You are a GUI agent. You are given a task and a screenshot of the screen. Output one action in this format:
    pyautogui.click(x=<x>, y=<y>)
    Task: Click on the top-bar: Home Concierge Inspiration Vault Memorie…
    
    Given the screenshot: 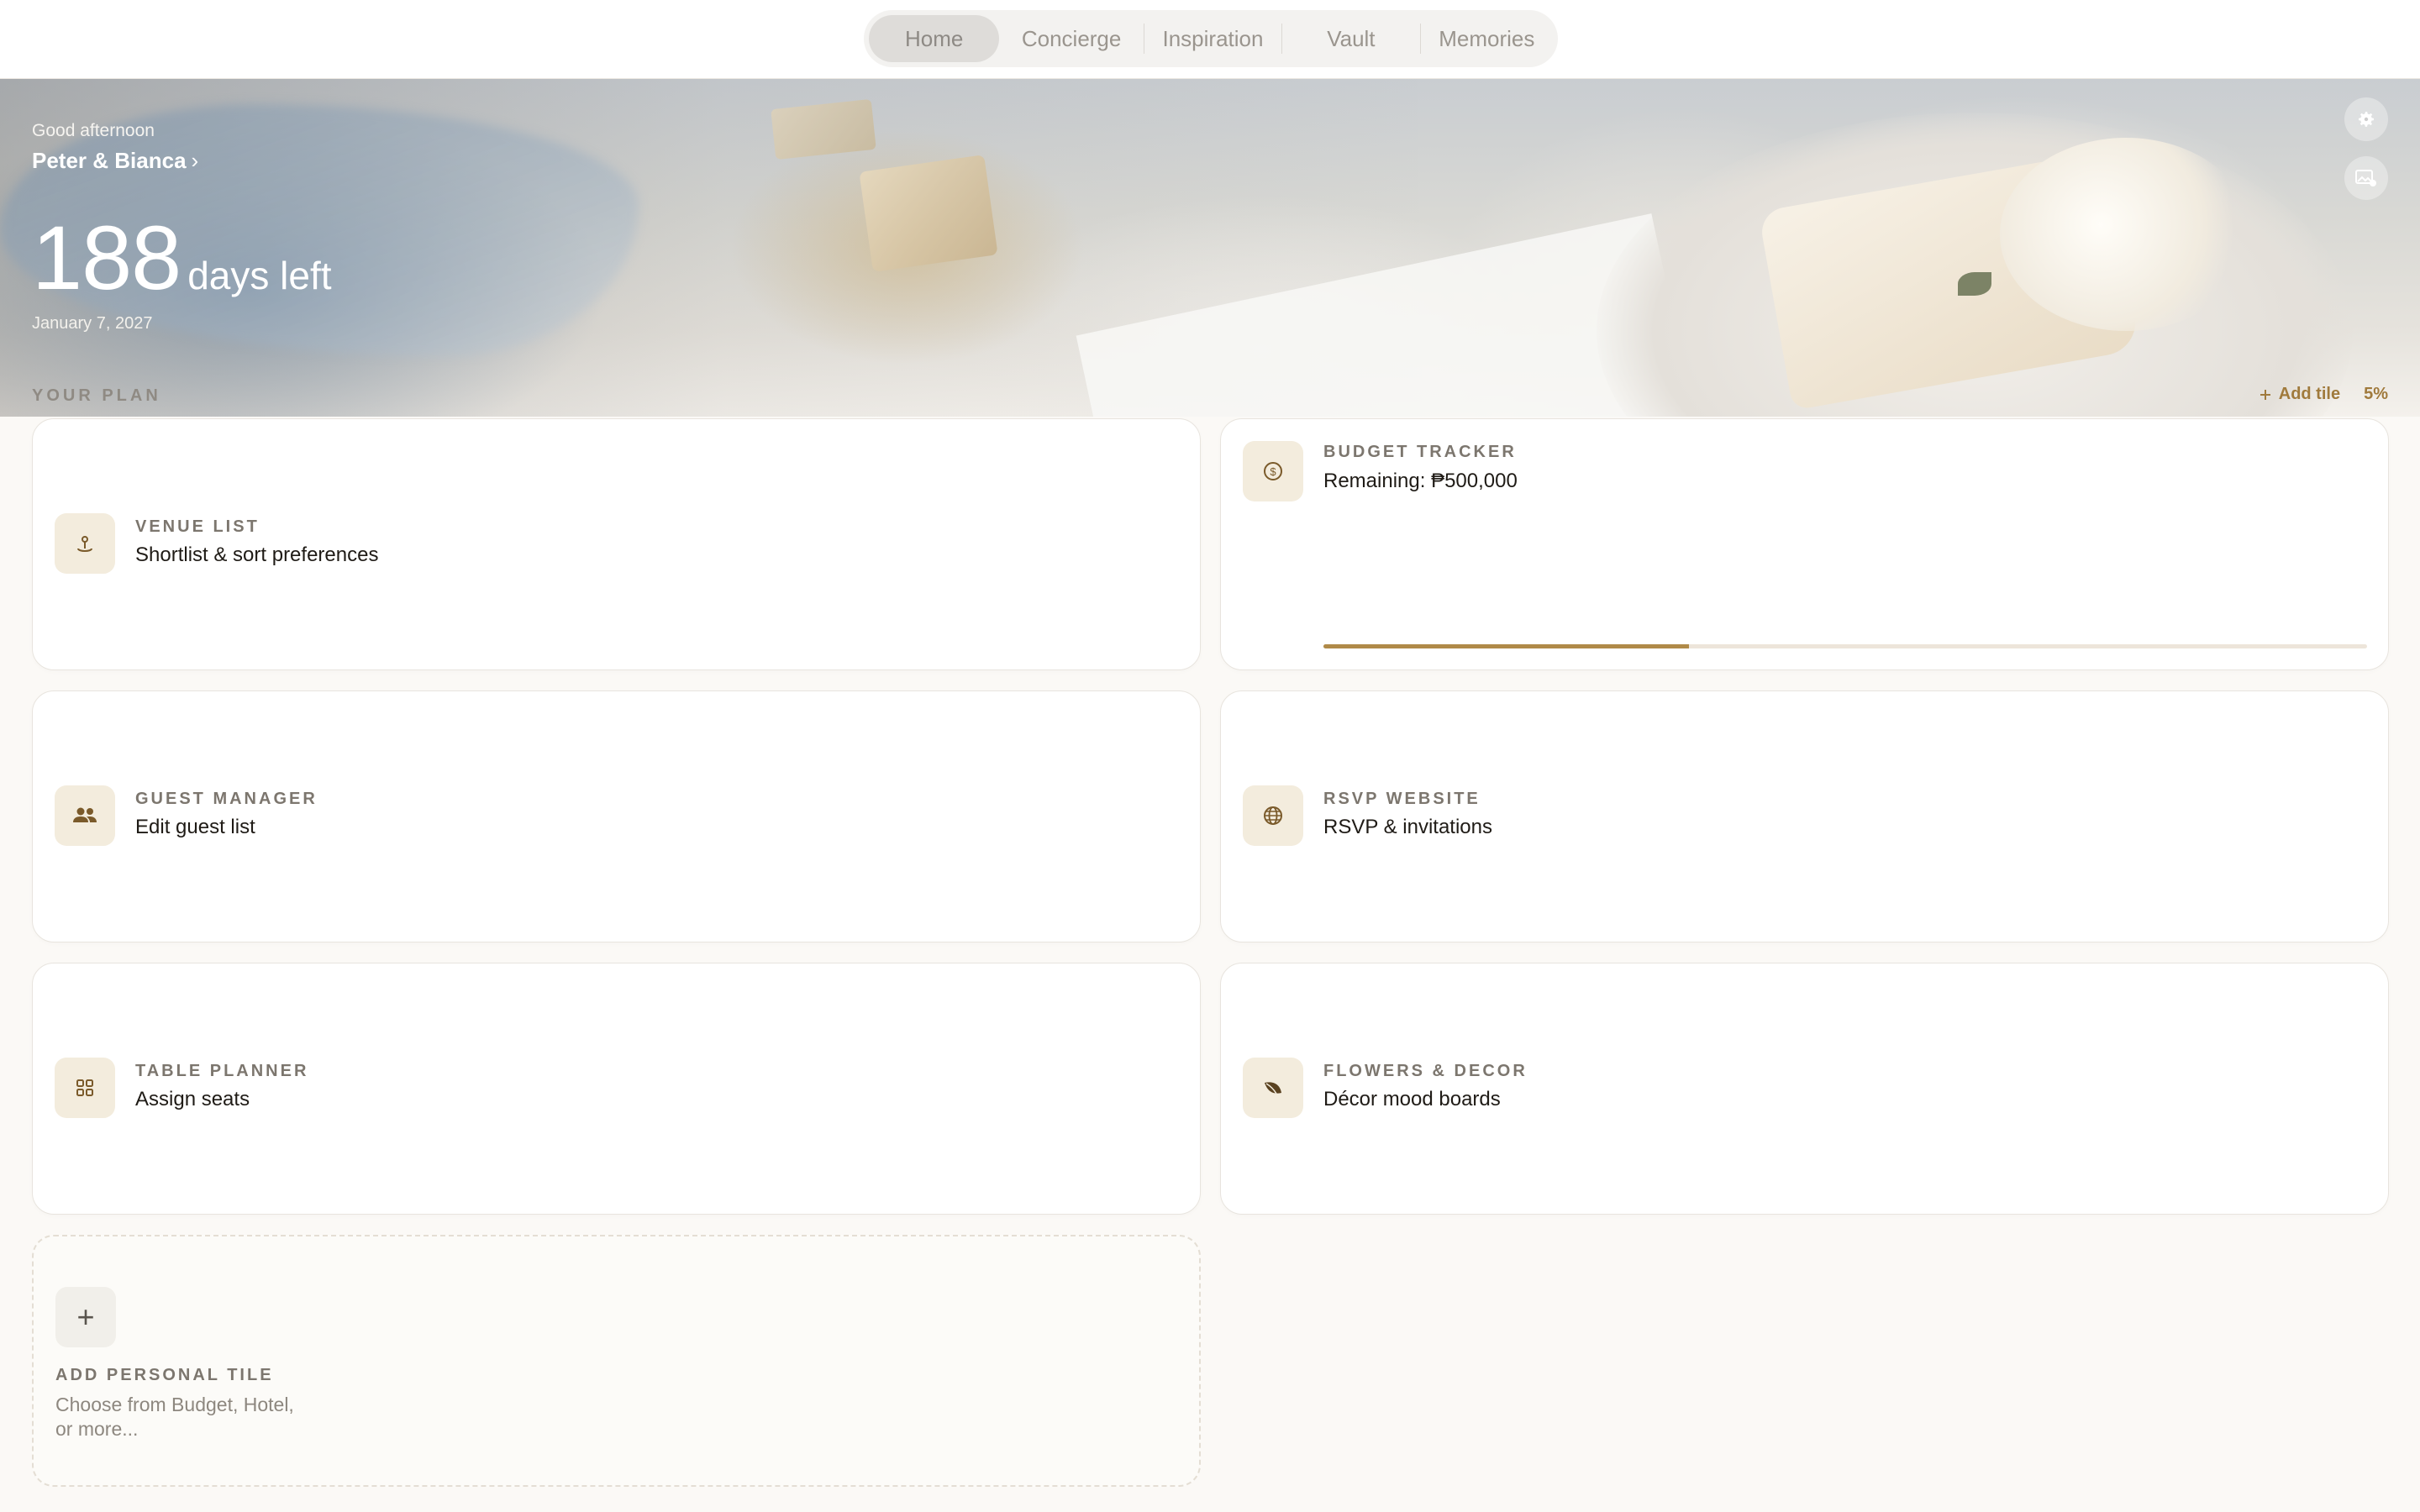 What is the action you would take?
    pyautogui.click(x=1210, y=39)
    